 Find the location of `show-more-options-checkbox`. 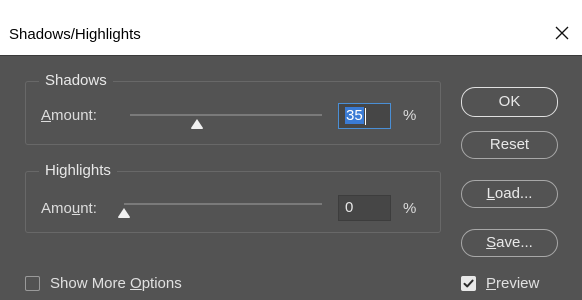

show-more-options-checkbox is located at coordinates (32, 283).